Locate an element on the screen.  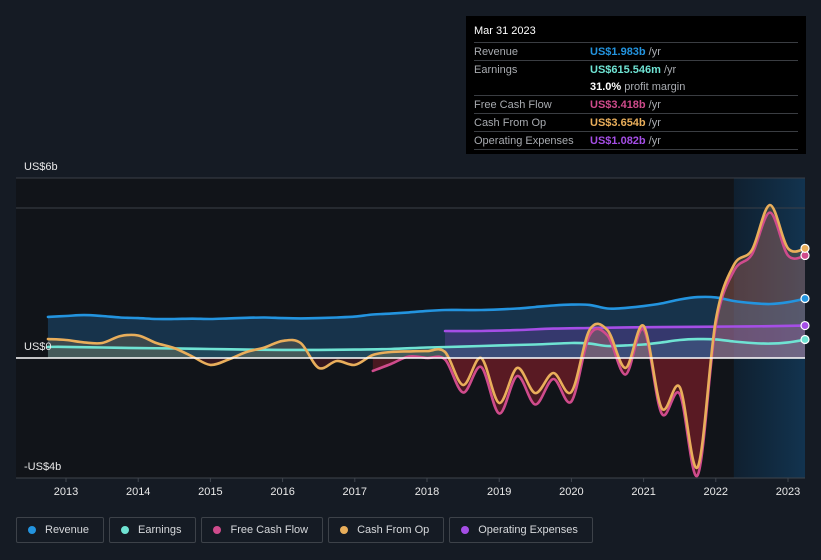
operating-expenses-endpoint is located at coordinates (805, 325).